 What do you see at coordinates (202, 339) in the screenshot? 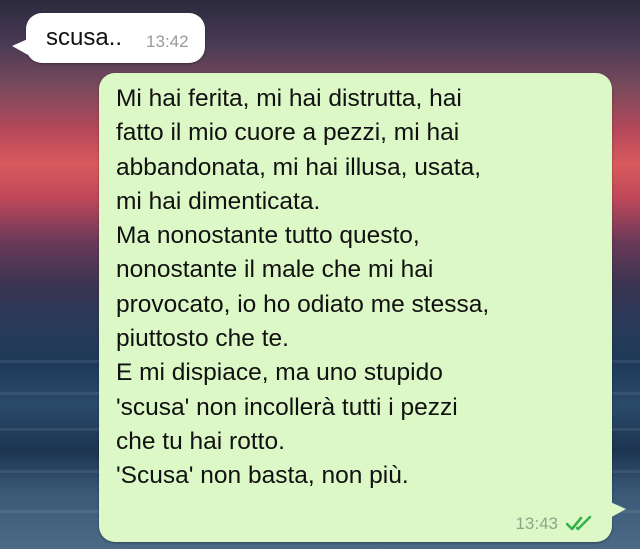
I see `message-line: piuttosto che te.` at bounding box center [202, 339].